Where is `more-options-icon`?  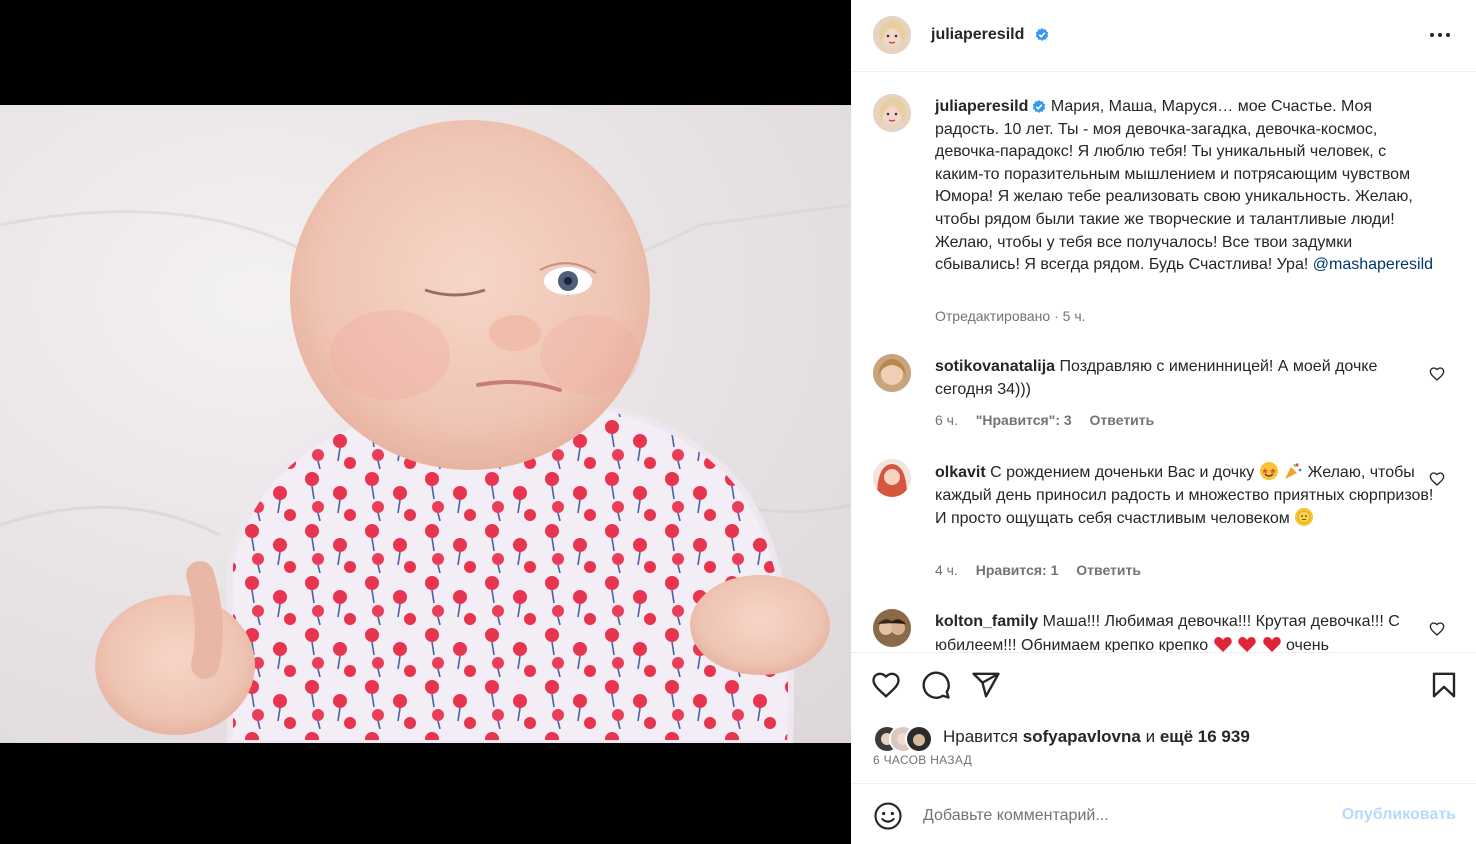 more-options-icon is located at coordinates (1440, 35).